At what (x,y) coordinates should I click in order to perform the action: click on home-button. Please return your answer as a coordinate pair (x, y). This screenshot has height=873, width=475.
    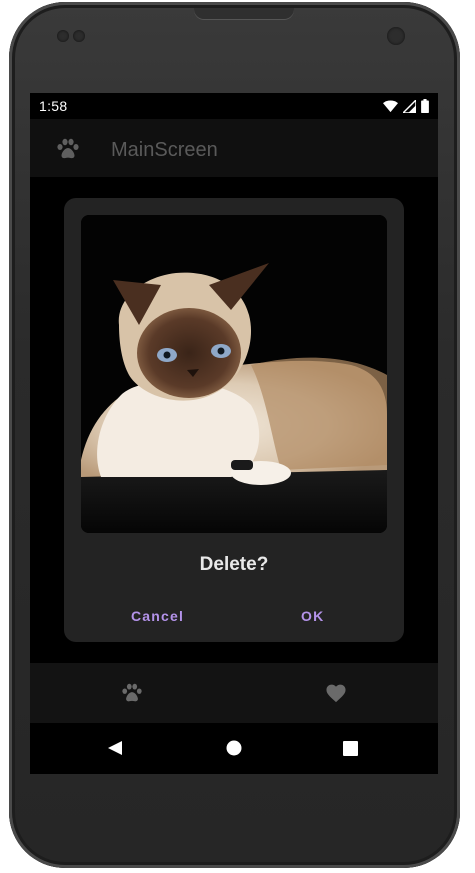
    Looking at the image, I should click on (234, 748).